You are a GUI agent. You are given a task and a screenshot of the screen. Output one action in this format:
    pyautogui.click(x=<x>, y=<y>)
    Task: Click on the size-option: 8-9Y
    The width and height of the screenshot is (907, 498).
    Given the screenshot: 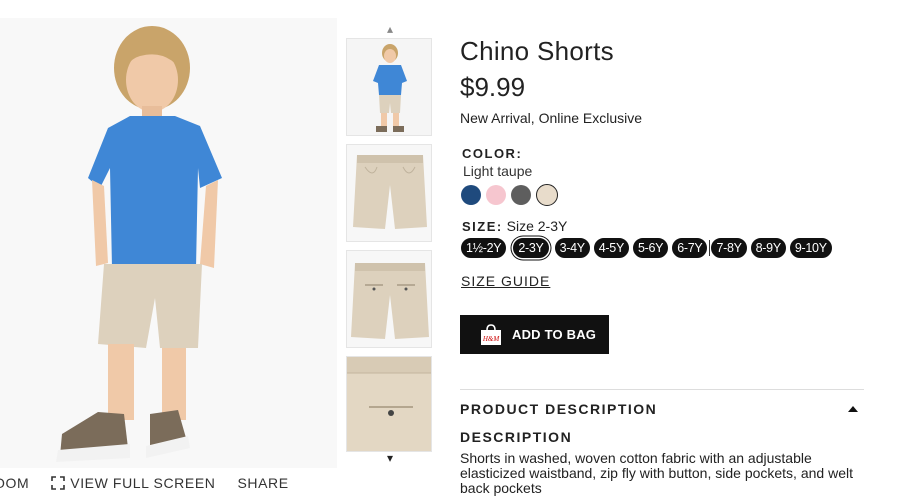 What is the action you would take?
    pyautogui.click(x=768, y=248)
    